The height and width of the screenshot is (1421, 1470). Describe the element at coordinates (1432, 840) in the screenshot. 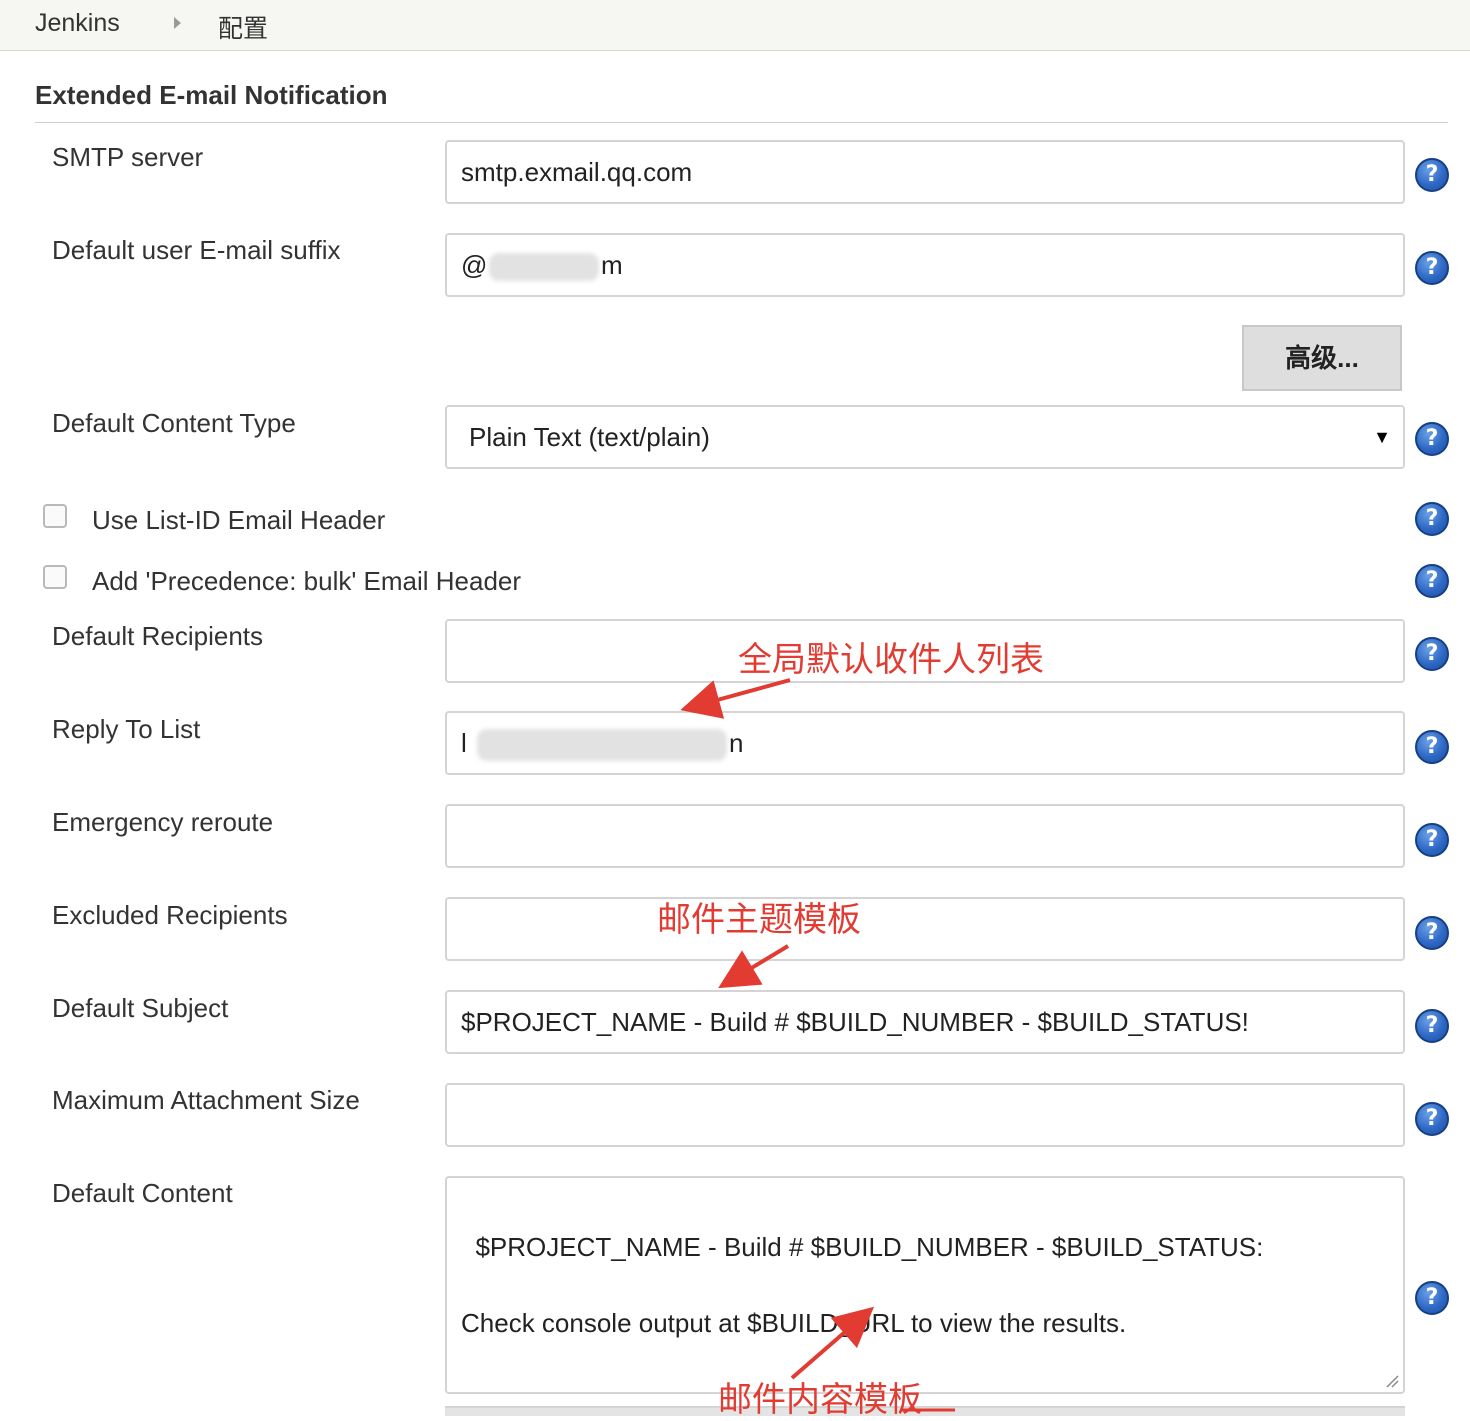

I see `emergency-reroute-help-icon: ?` at that location.